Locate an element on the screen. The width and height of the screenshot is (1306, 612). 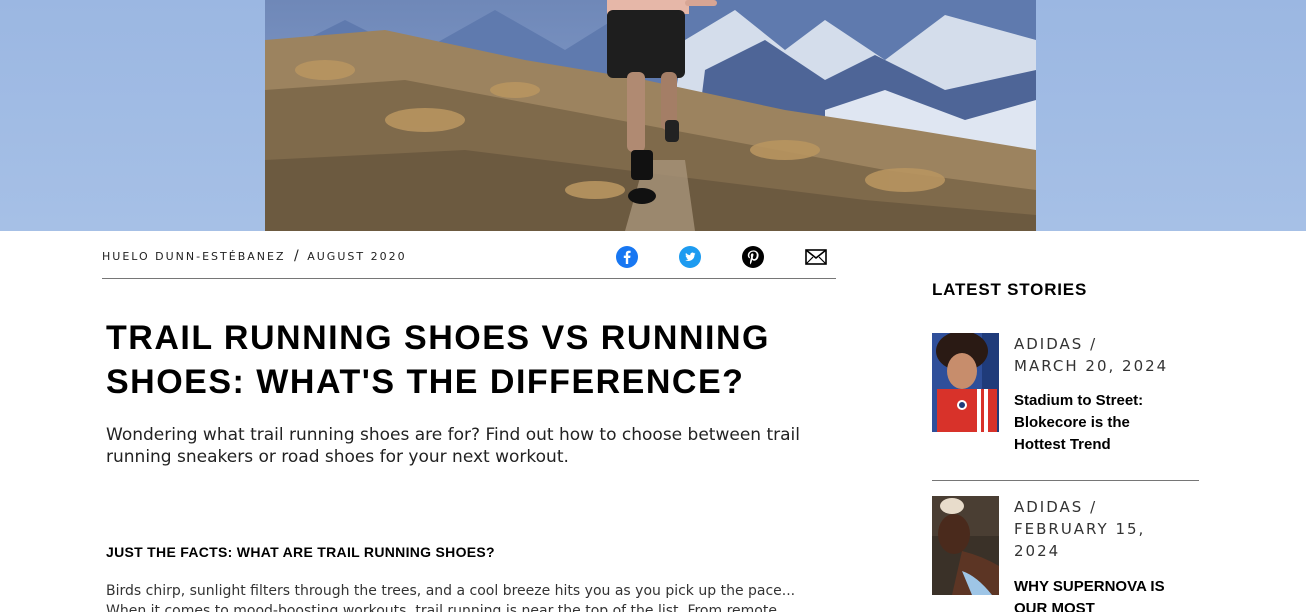
email-icon is located at coordinates (816, 257).